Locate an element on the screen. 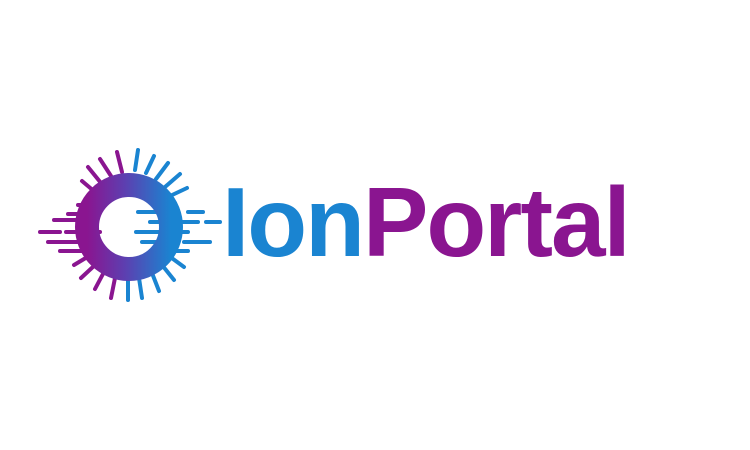 Image resolution: width=750 pixels, height=450 pixels. brand-name-ion: Ion is located at coordinates (293, 222).